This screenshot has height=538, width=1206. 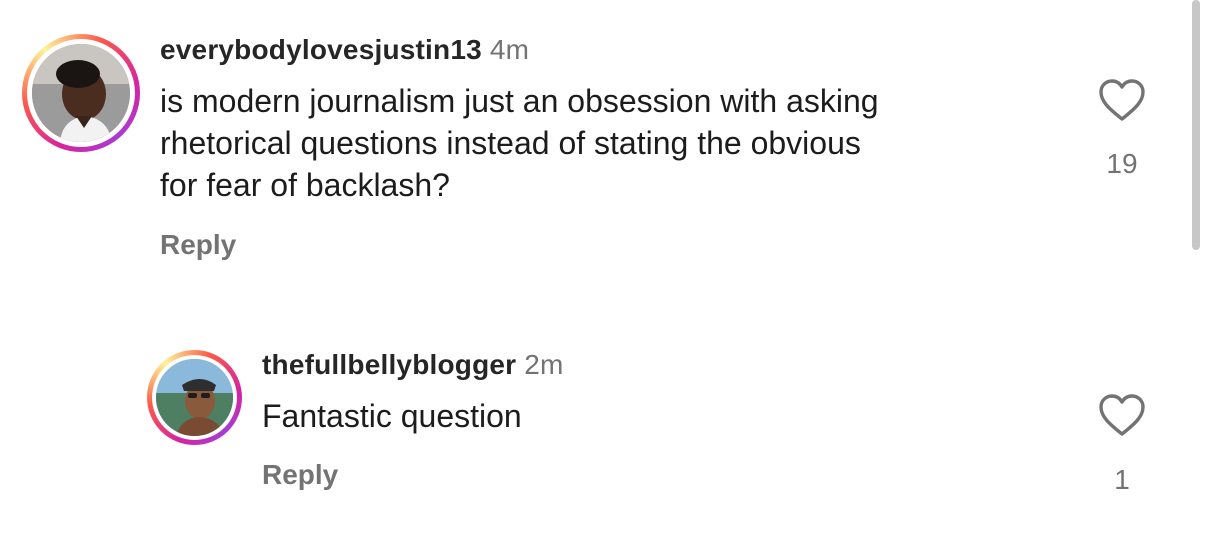 I want to click on comment-text: Fantastic question, so click(x=662, y=416).